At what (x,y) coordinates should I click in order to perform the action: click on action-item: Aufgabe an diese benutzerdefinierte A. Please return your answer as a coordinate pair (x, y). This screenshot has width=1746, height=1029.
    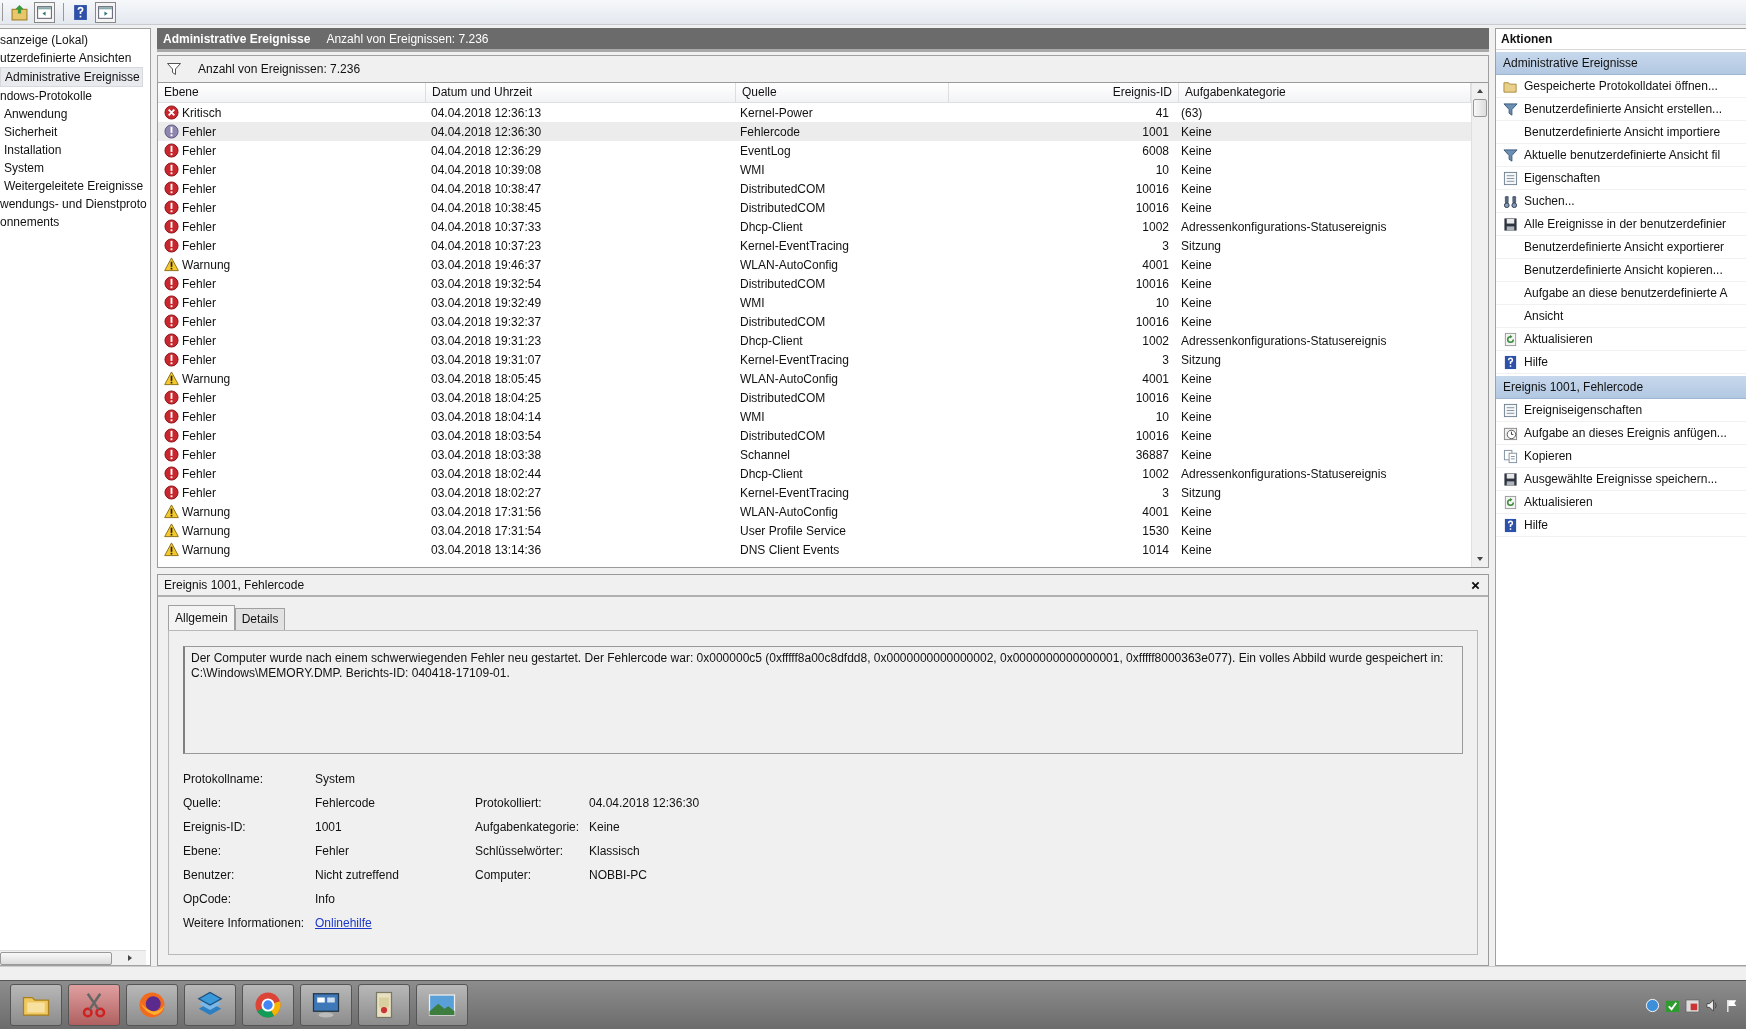
    Looking at the image, I should click on (1621, 293).